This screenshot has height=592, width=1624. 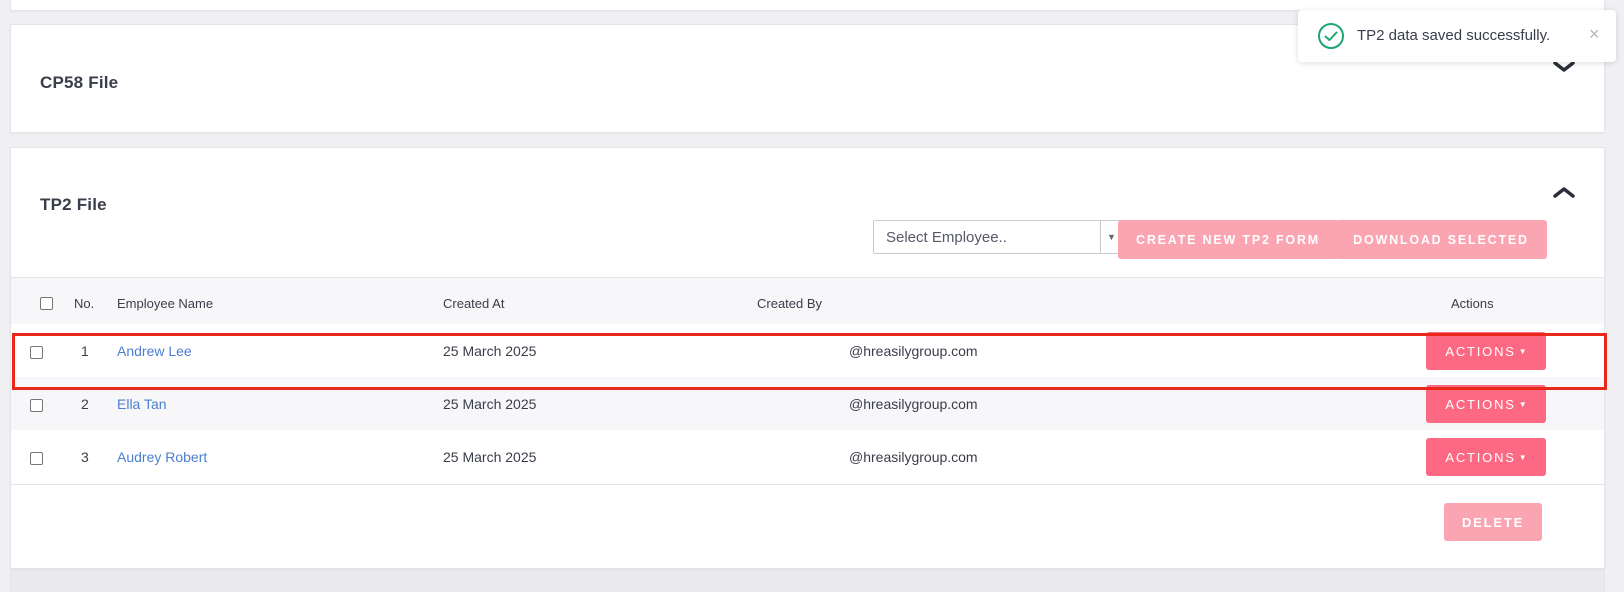 I want to click on column-header-created-by: Created By, so click(x=790, y=303).